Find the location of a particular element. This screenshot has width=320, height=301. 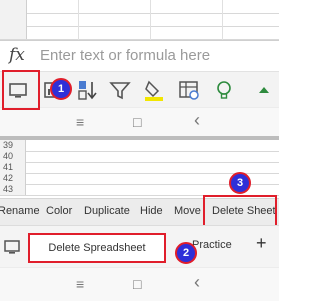

keyboard-icon is located at coordinates (13, 247).